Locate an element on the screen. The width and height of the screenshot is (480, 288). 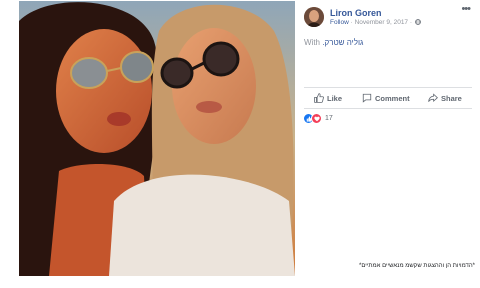
more-options-button: ••• is located at coordinates (466, 9).